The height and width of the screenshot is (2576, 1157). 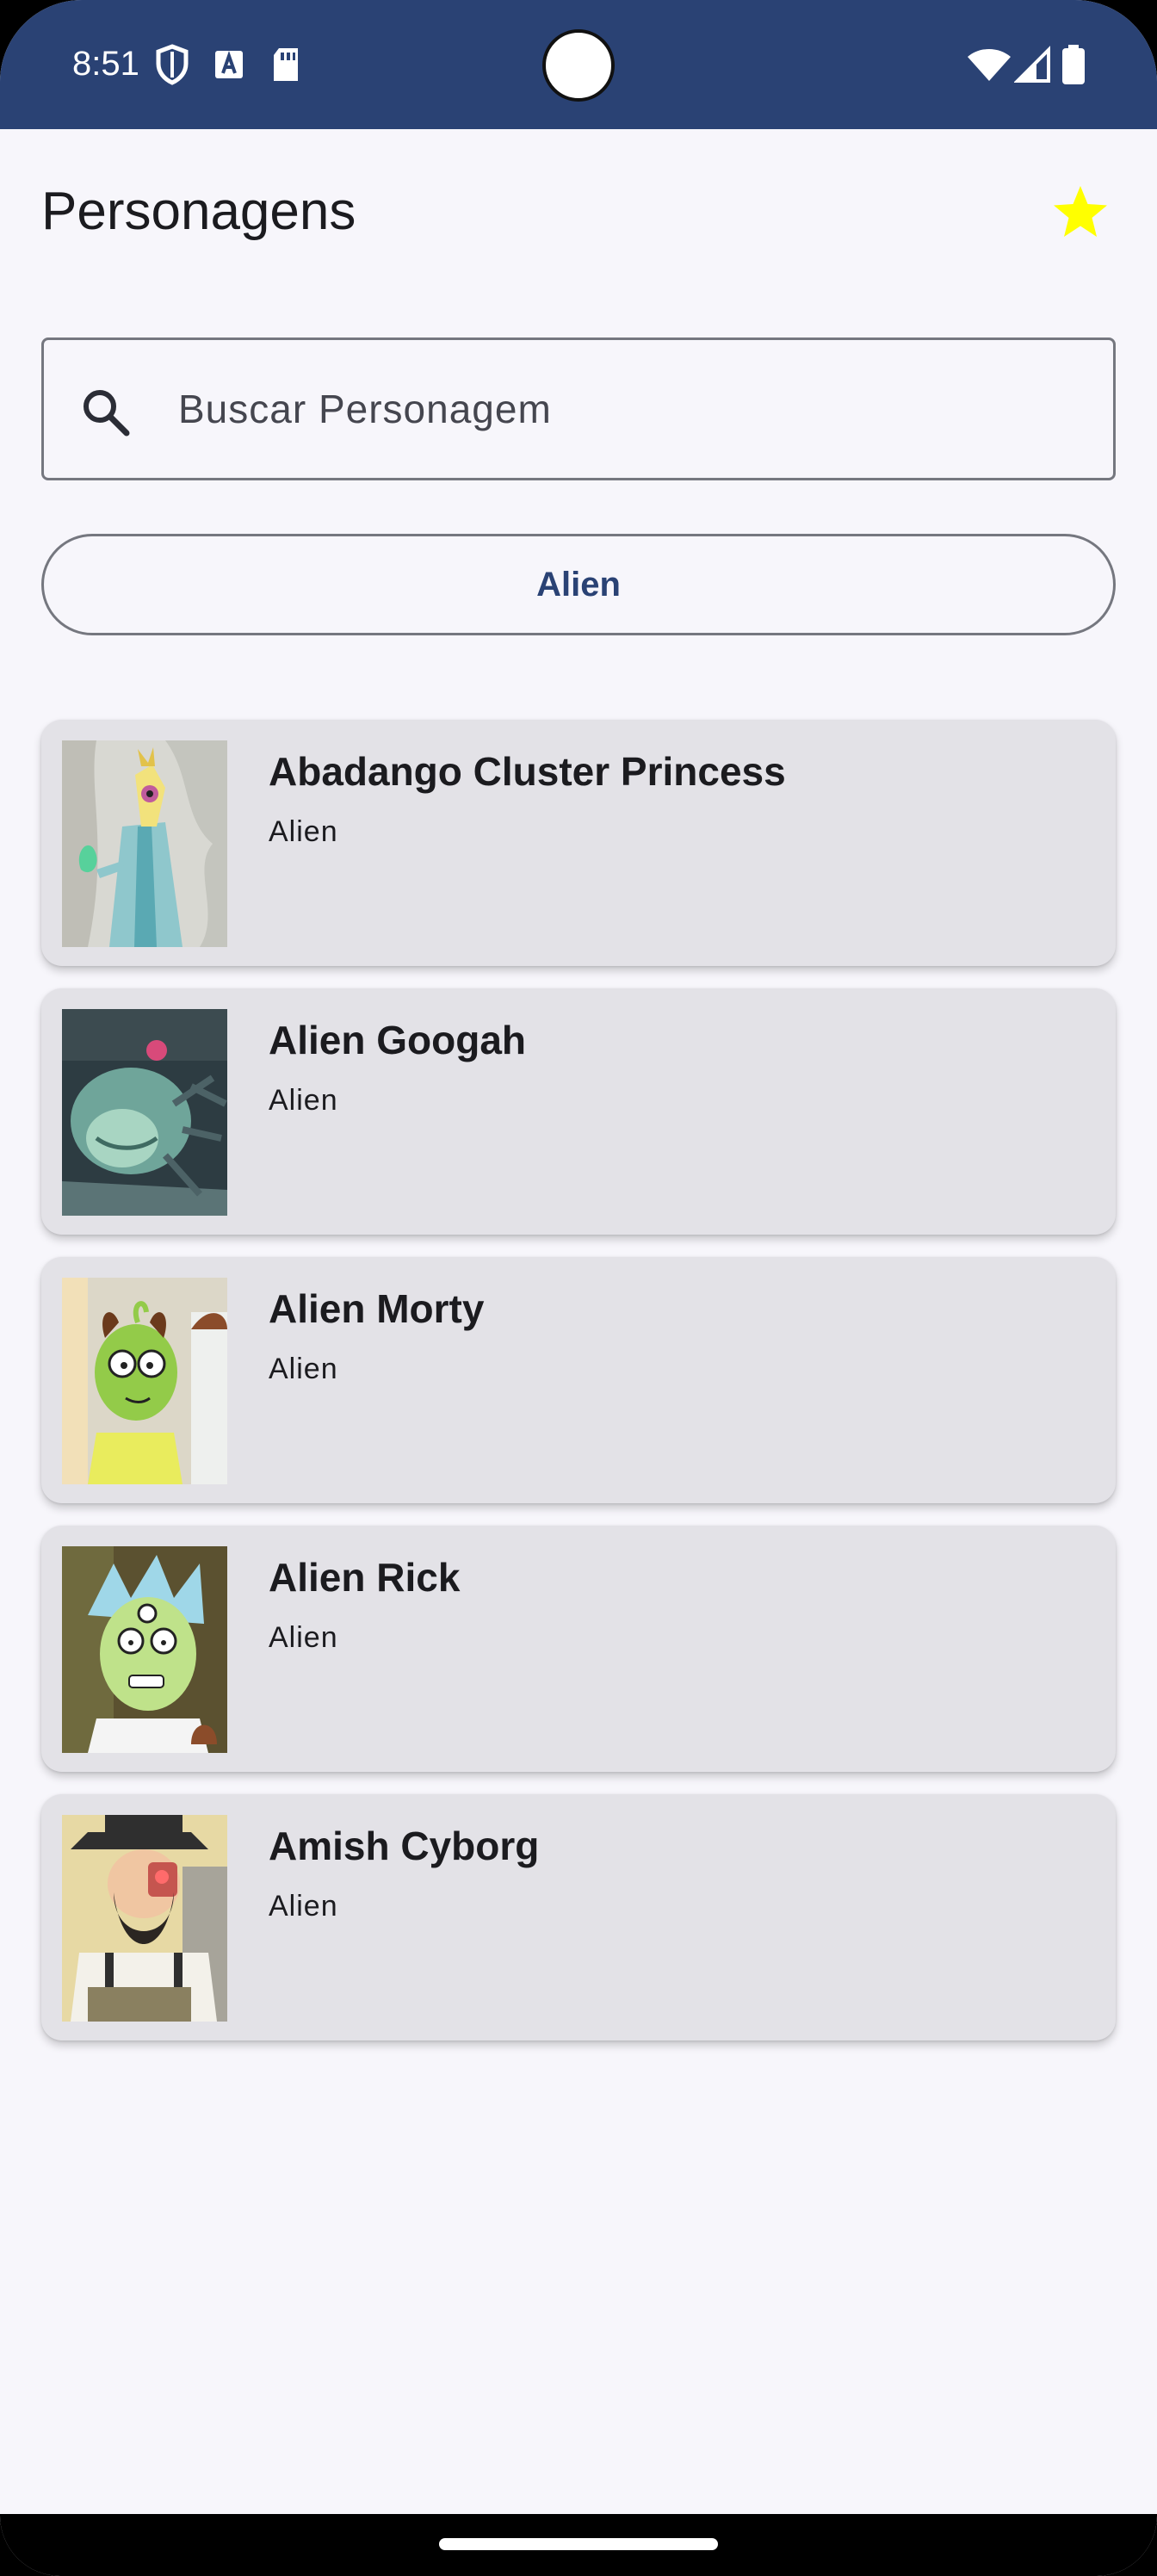 I want to click on character-name: Alien Rick, so click(x=365, y=1577).